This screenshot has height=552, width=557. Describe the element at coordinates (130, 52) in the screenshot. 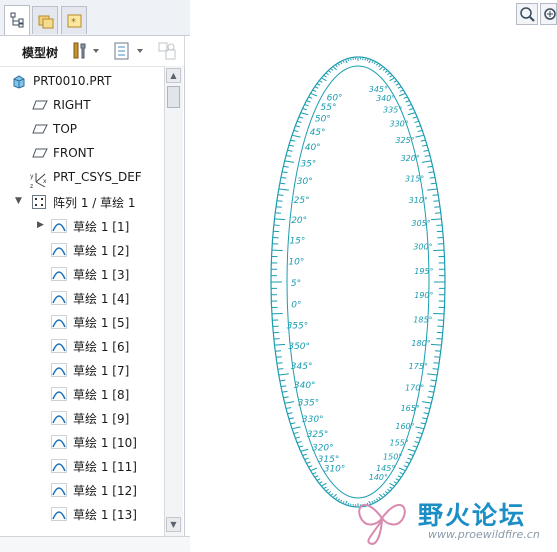

I see `show-options-icon` at that location.